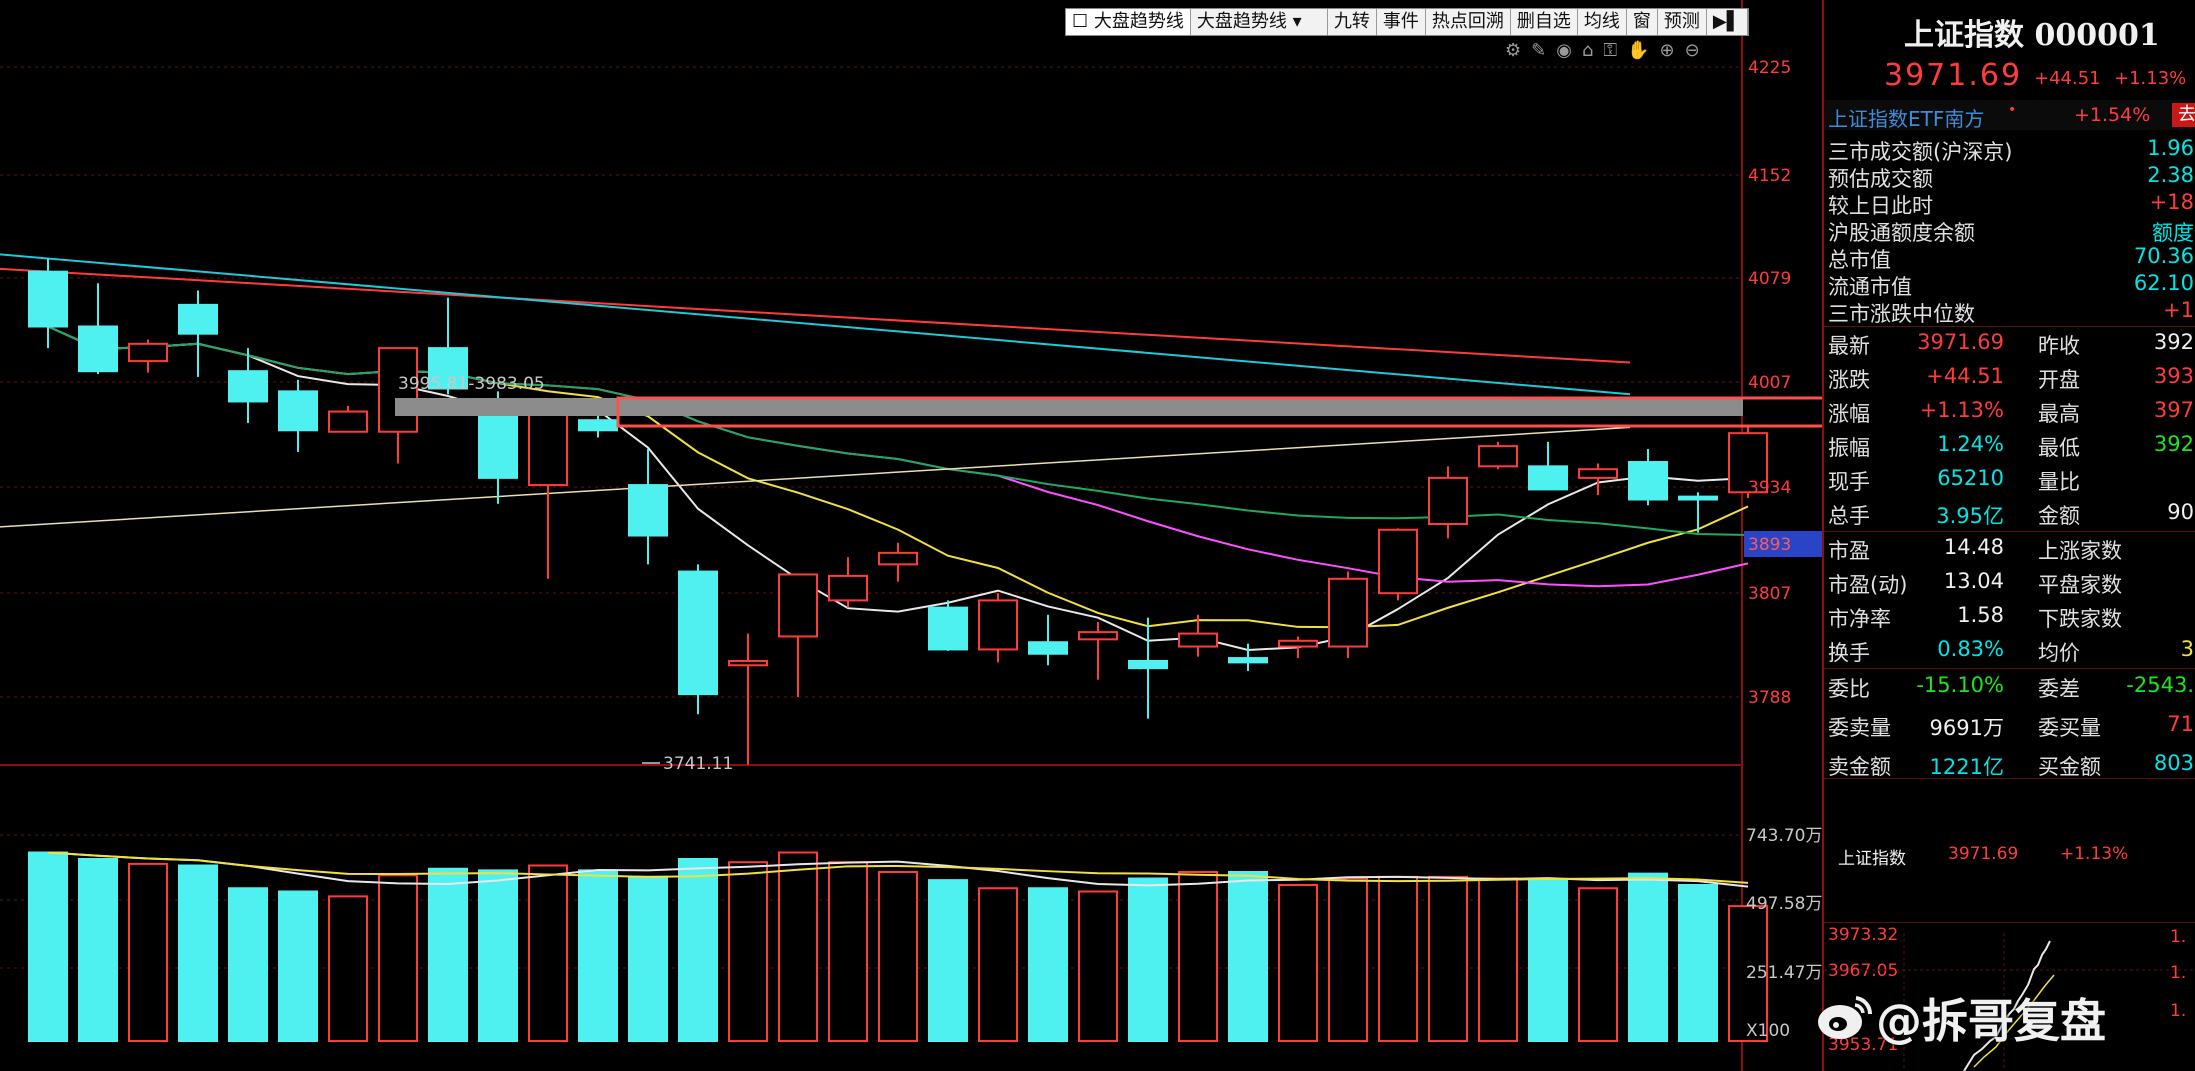 Image resolution: width=2195 pixels, height=1071 pixels. What do you see at coordinates (1401, 22) in the screenshot?
I see `event-button: 事件` at bounding box center [1401, 22].